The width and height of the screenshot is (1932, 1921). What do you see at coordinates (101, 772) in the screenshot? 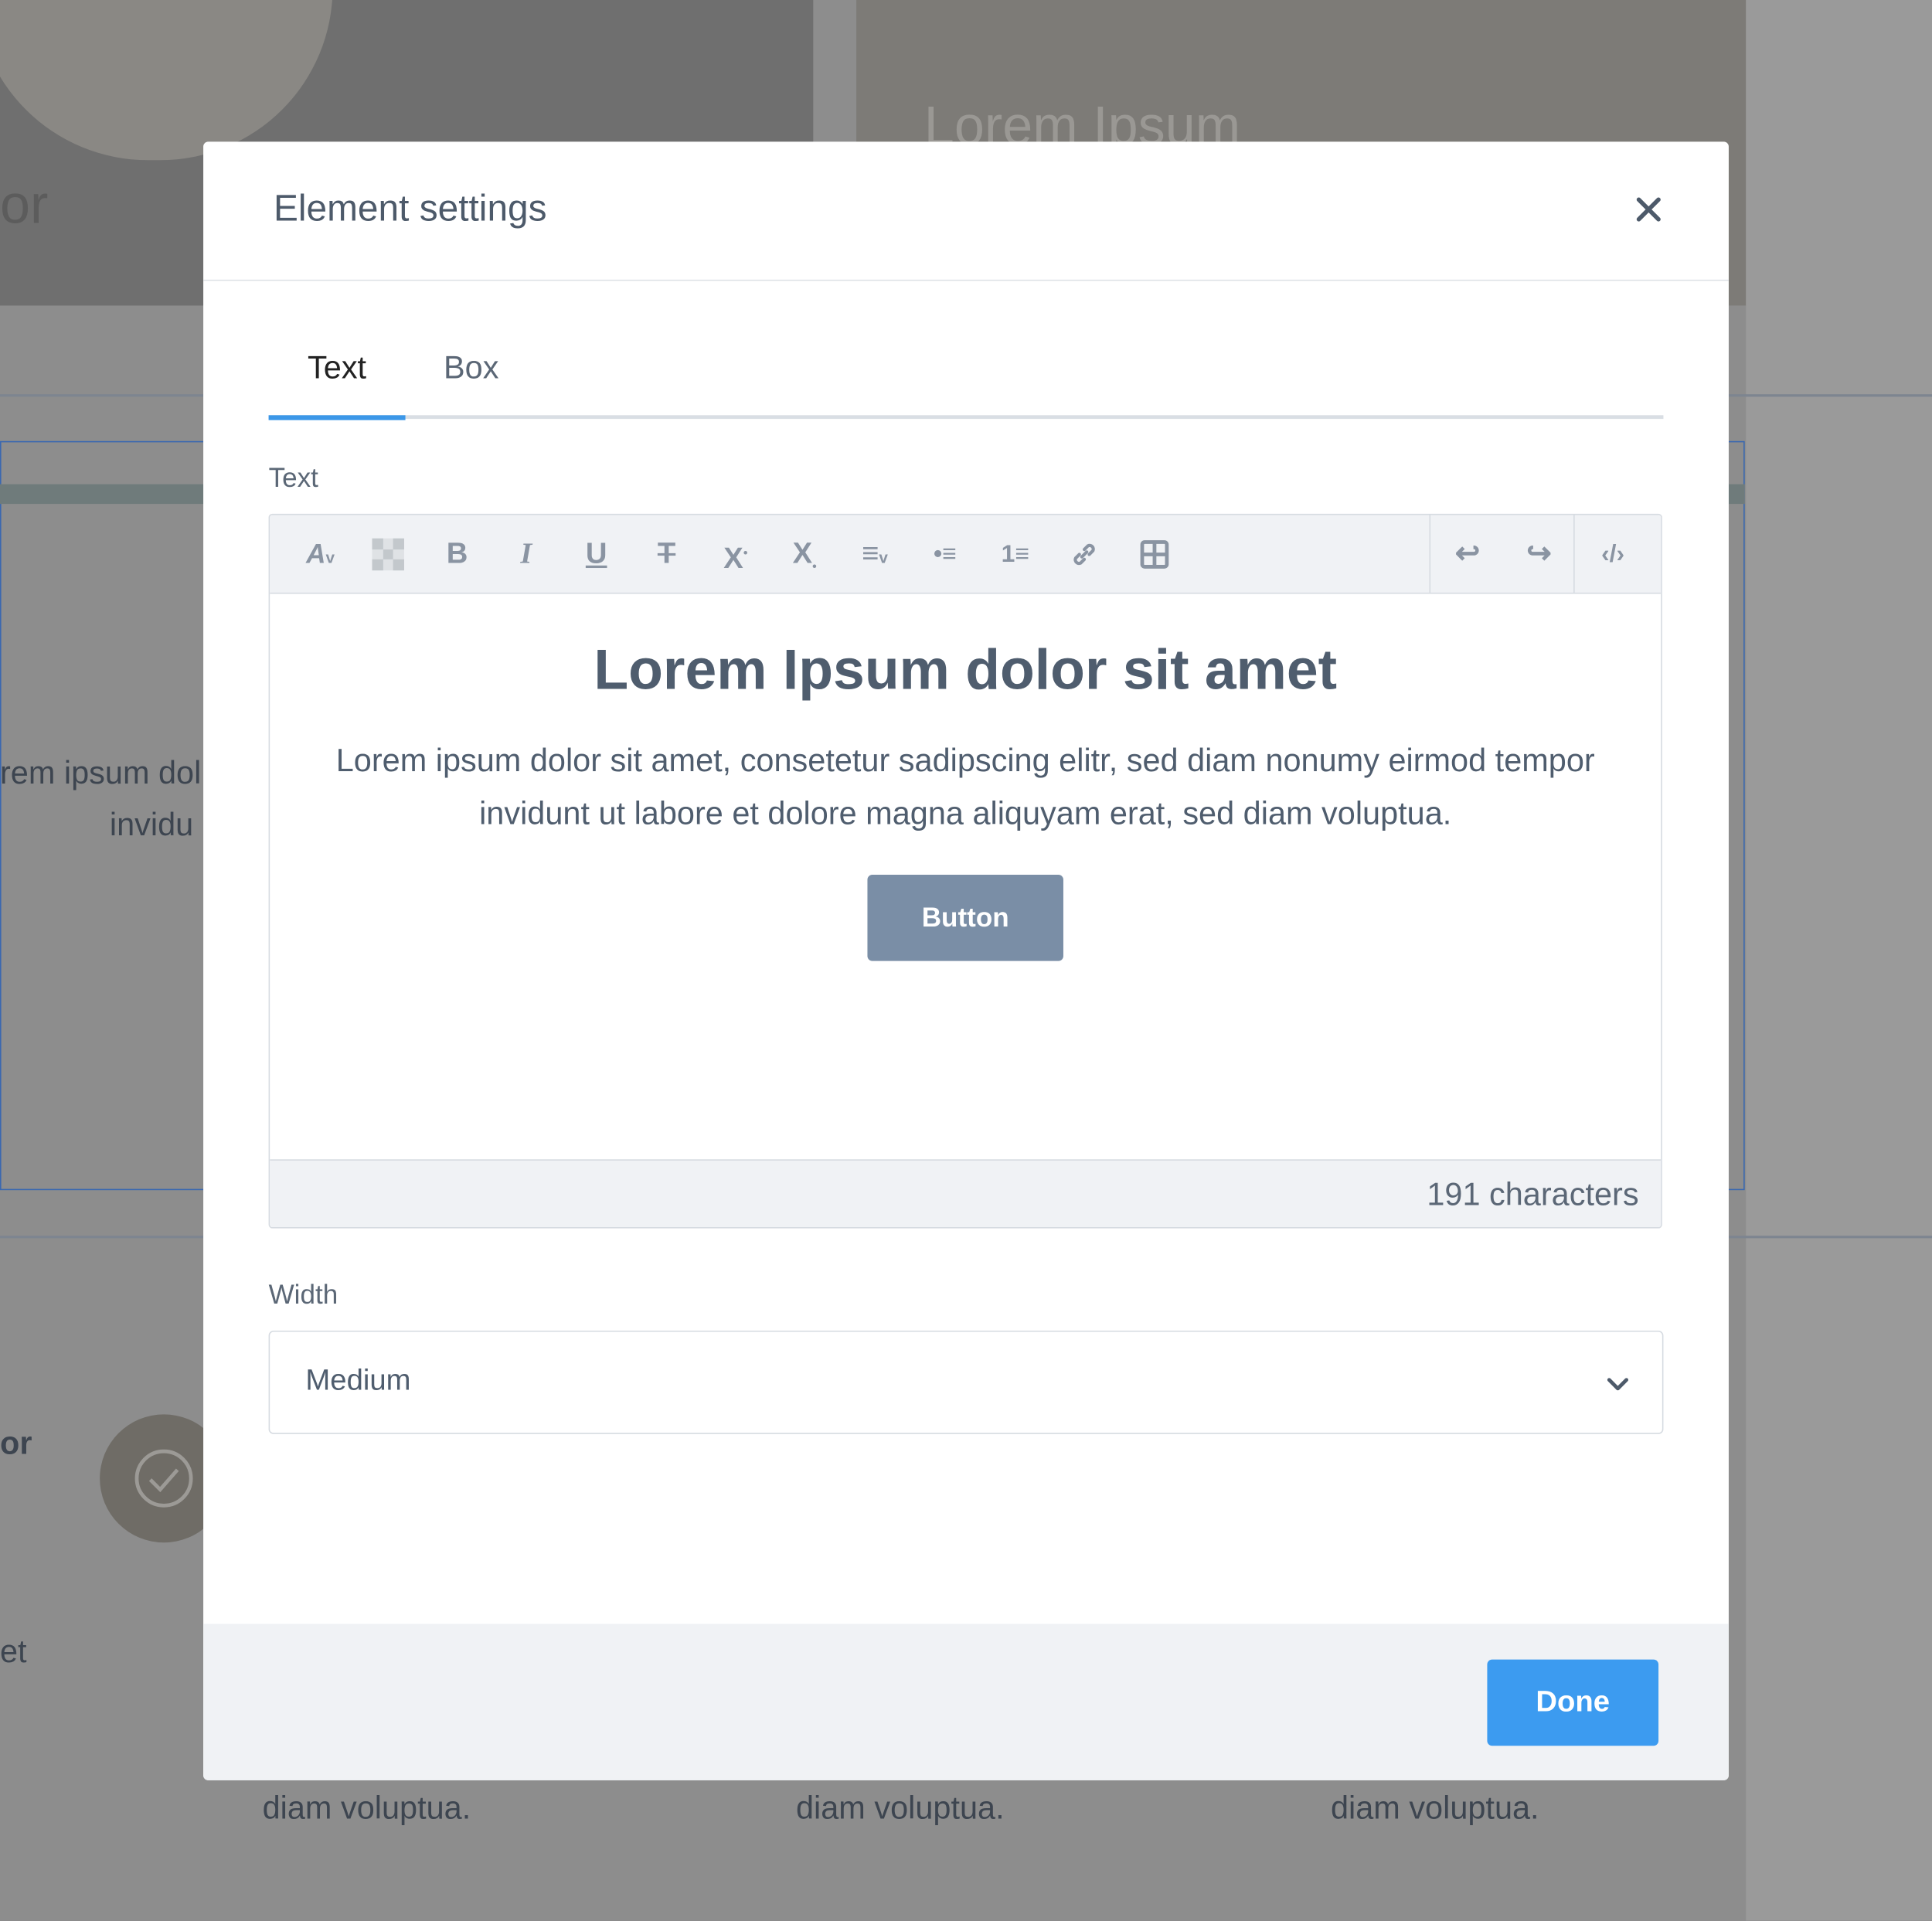
I see `bg-text: rem ipsum dol` at bounding box center [101, 772].